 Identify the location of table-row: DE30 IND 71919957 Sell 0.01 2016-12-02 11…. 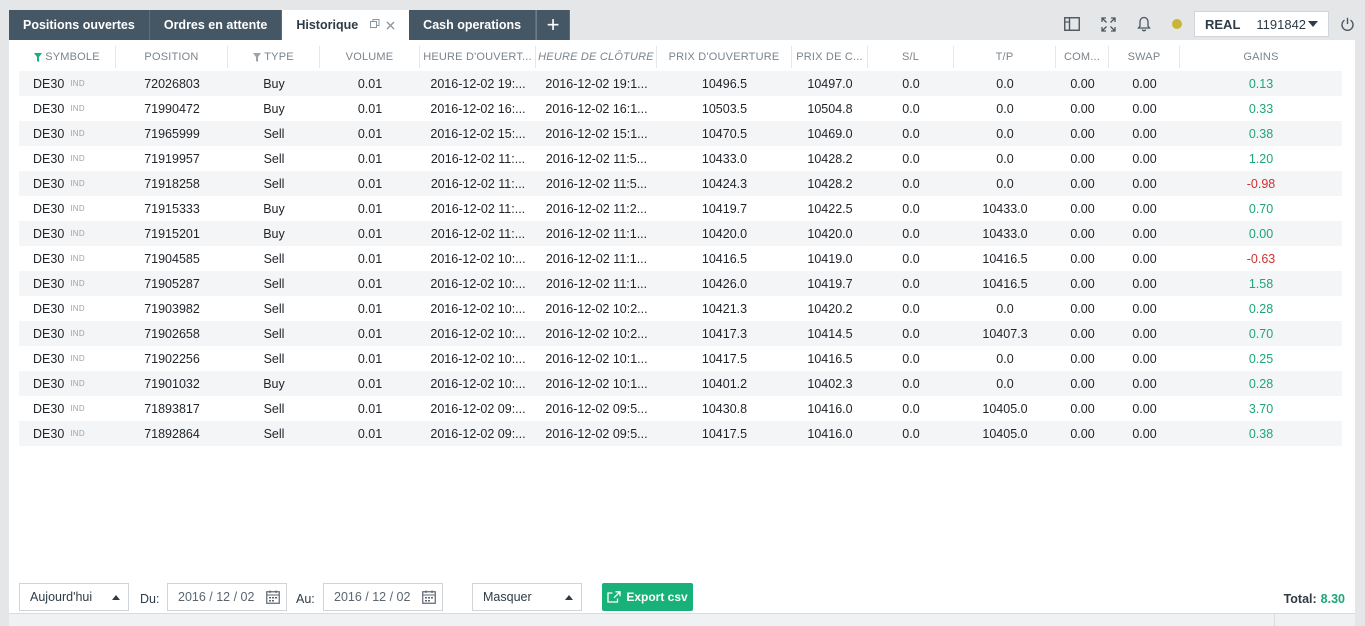
(680, 158).